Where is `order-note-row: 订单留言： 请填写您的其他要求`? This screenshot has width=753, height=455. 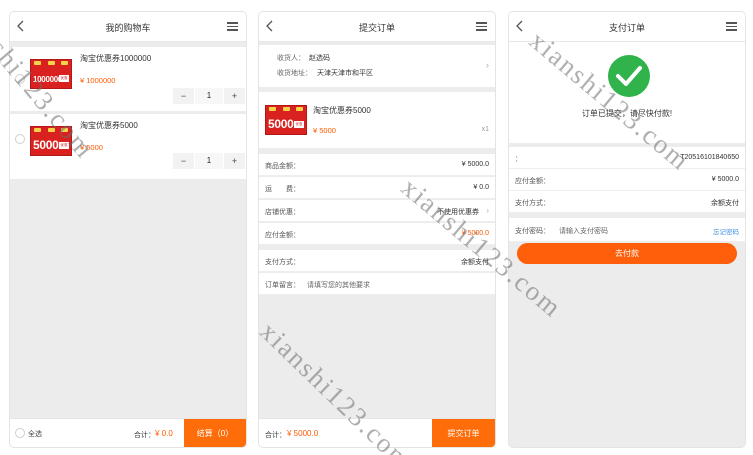 order-note-row: 订单留言： 请填写您的其他要求 is located at coordinates (377, 284).